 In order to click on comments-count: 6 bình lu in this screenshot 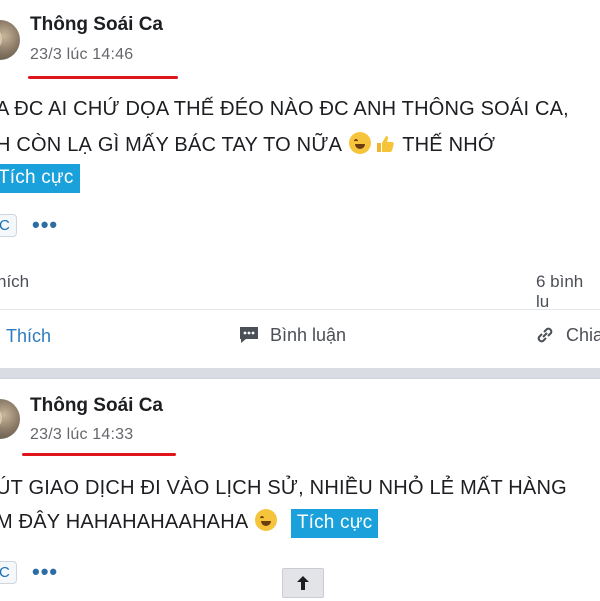, I will do `click(568, 292)`.